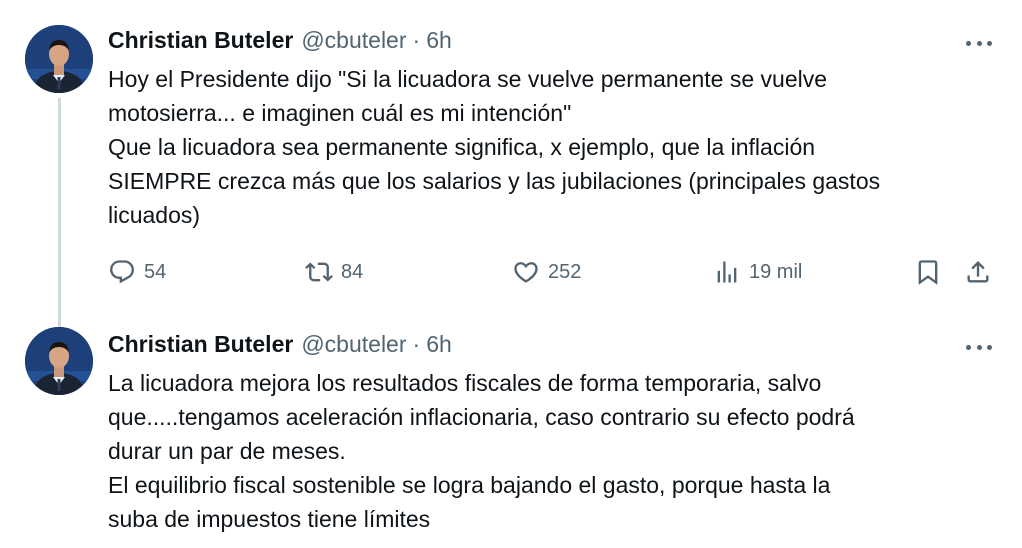 This screenshot has width=1022, height=548. I want to click on tweet-actions: 54 84 252 19 mil, so click(553, 272).